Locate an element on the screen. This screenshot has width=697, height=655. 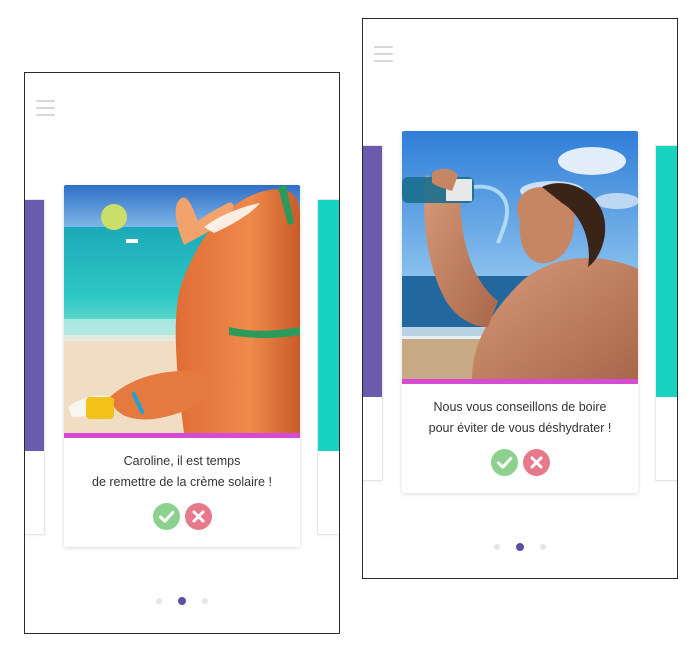
beach-sunscreen-photo is located at coordinates (182, 309).